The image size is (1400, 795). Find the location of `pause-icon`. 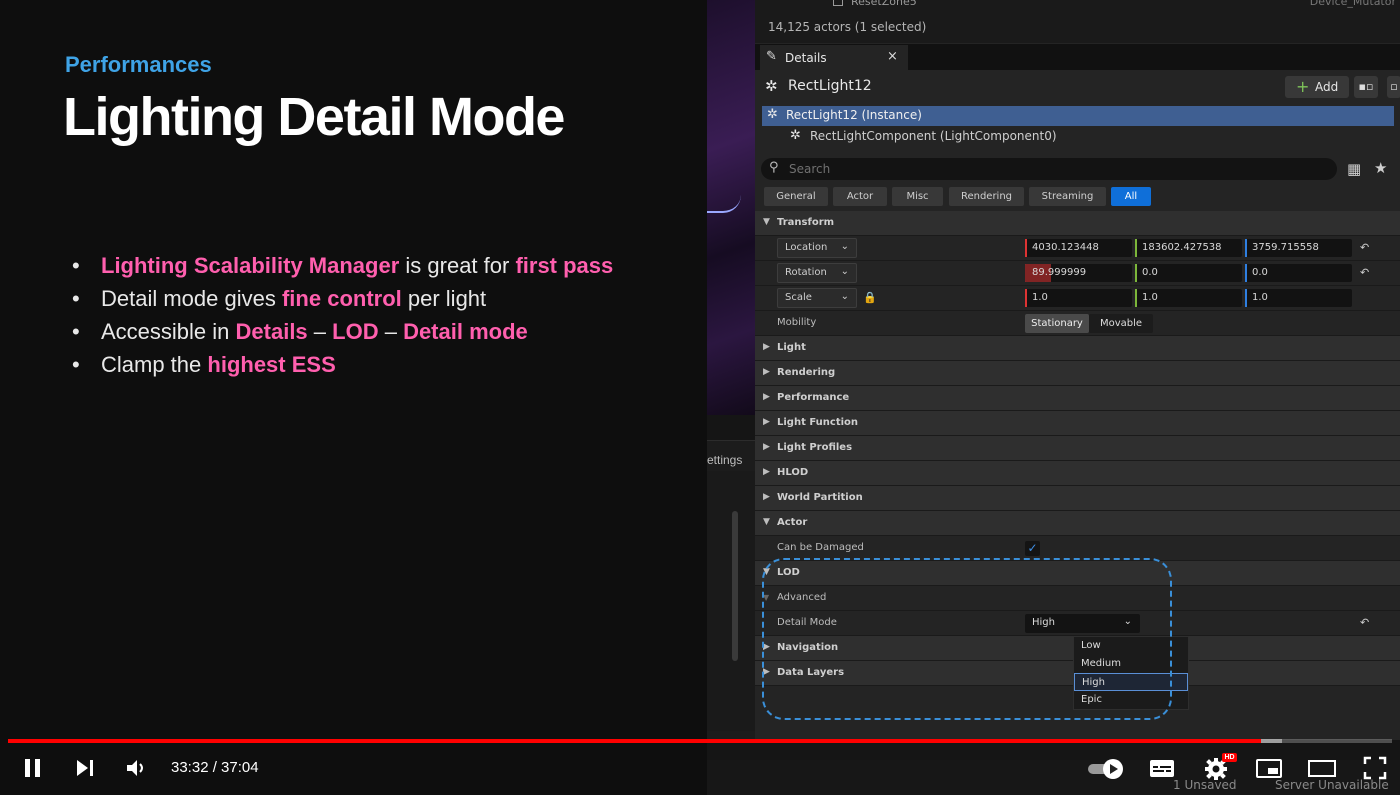

pause-icon is located at coordinates (33, 768).